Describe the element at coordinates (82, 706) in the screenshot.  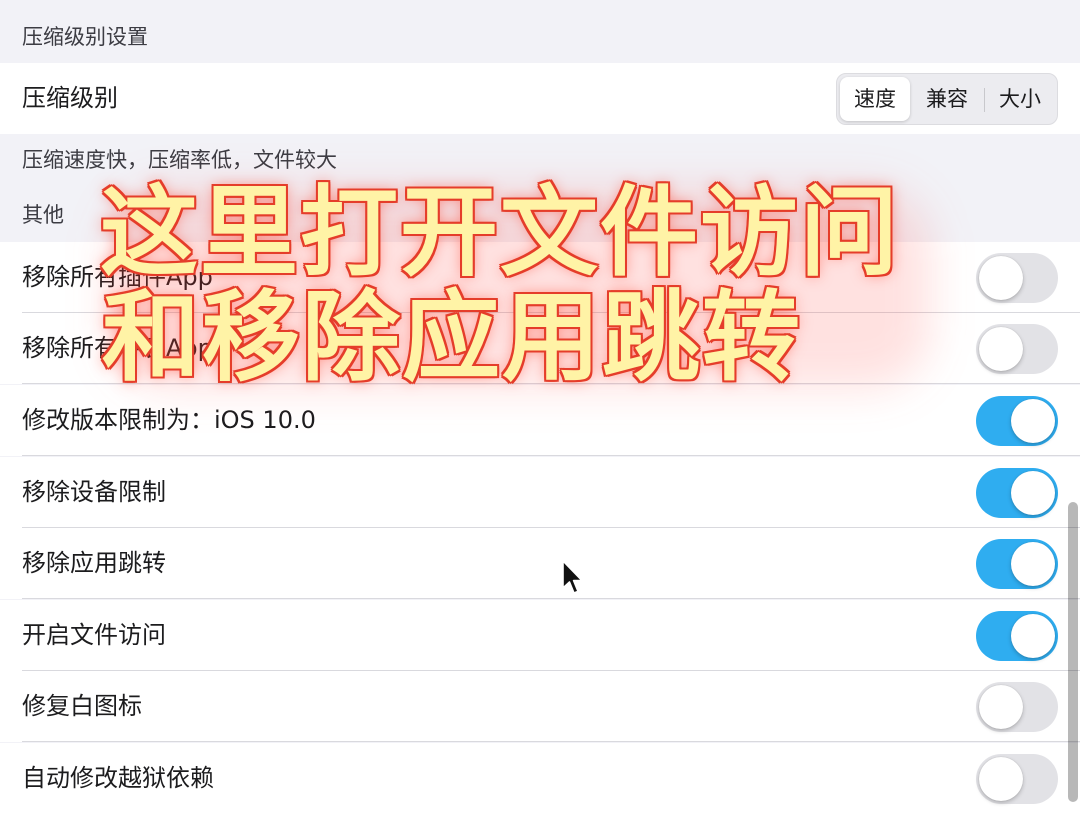
I see `row-label: 修复白图标` at that location.